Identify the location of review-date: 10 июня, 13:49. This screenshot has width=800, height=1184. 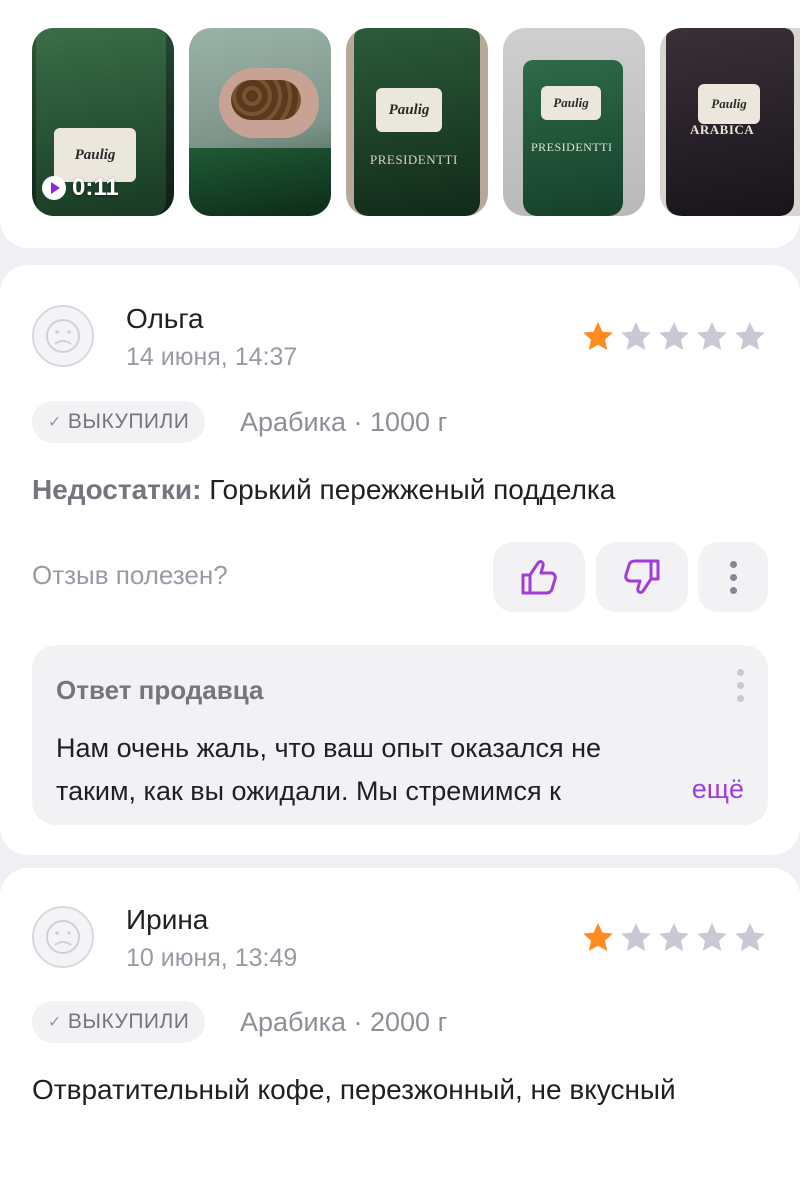
(212, 958).